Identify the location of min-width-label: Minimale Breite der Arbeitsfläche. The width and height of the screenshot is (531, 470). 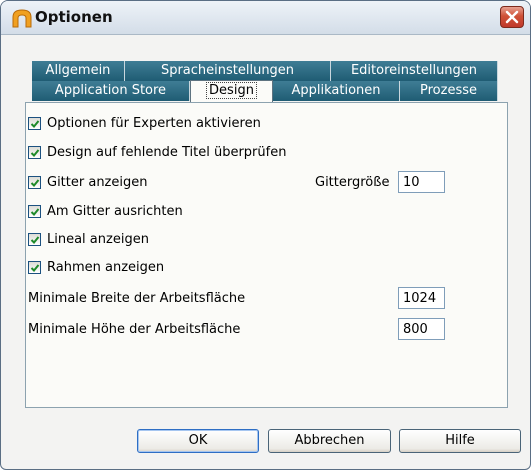
(137, 298).